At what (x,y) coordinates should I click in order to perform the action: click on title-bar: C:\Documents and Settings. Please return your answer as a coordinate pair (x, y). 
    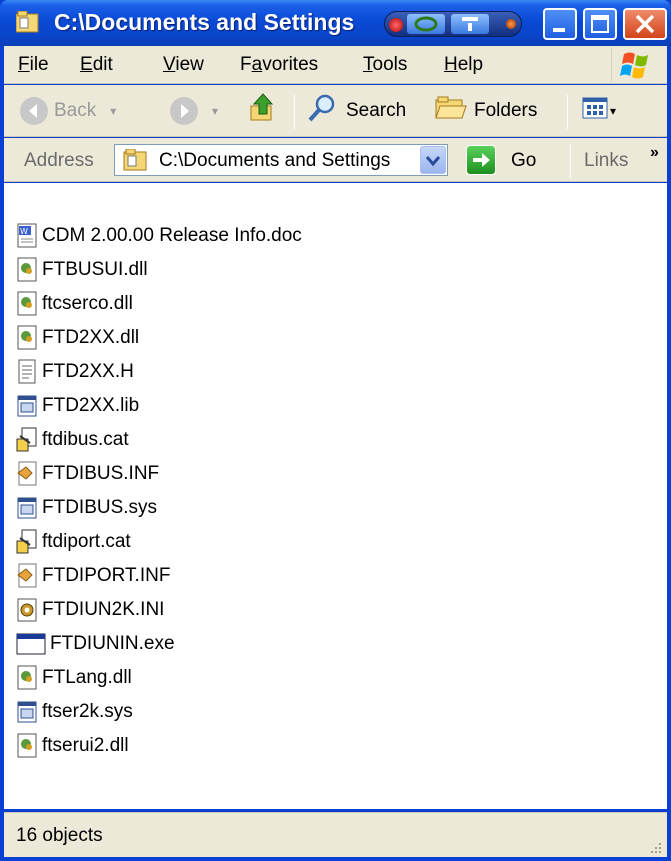
    Looking at the image, I should click on (335, 23).